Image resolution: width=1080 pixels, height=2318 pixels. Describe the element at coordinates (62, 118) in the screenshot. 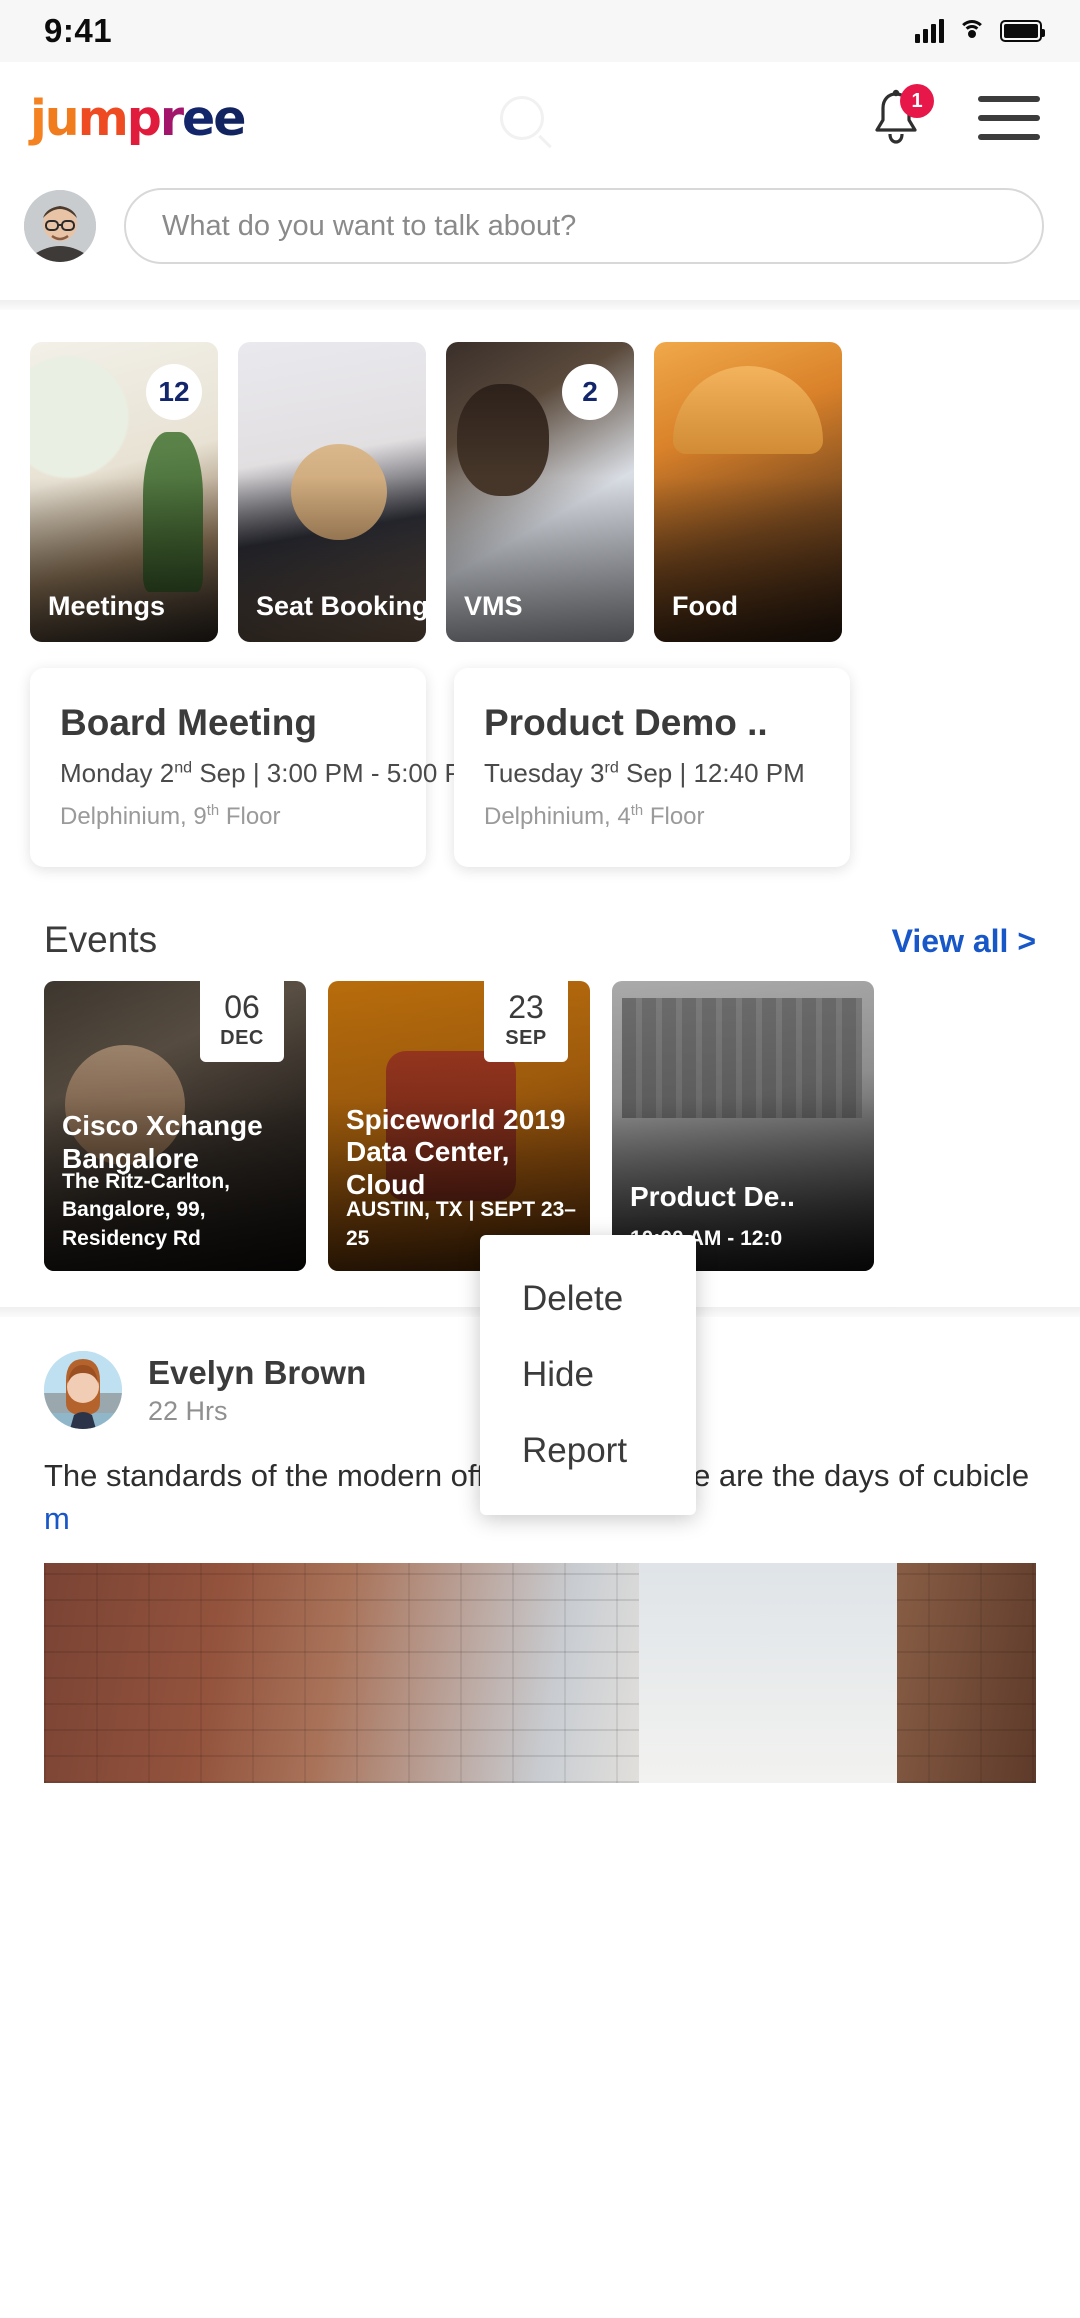

I see `logo-letter: u` at that location.